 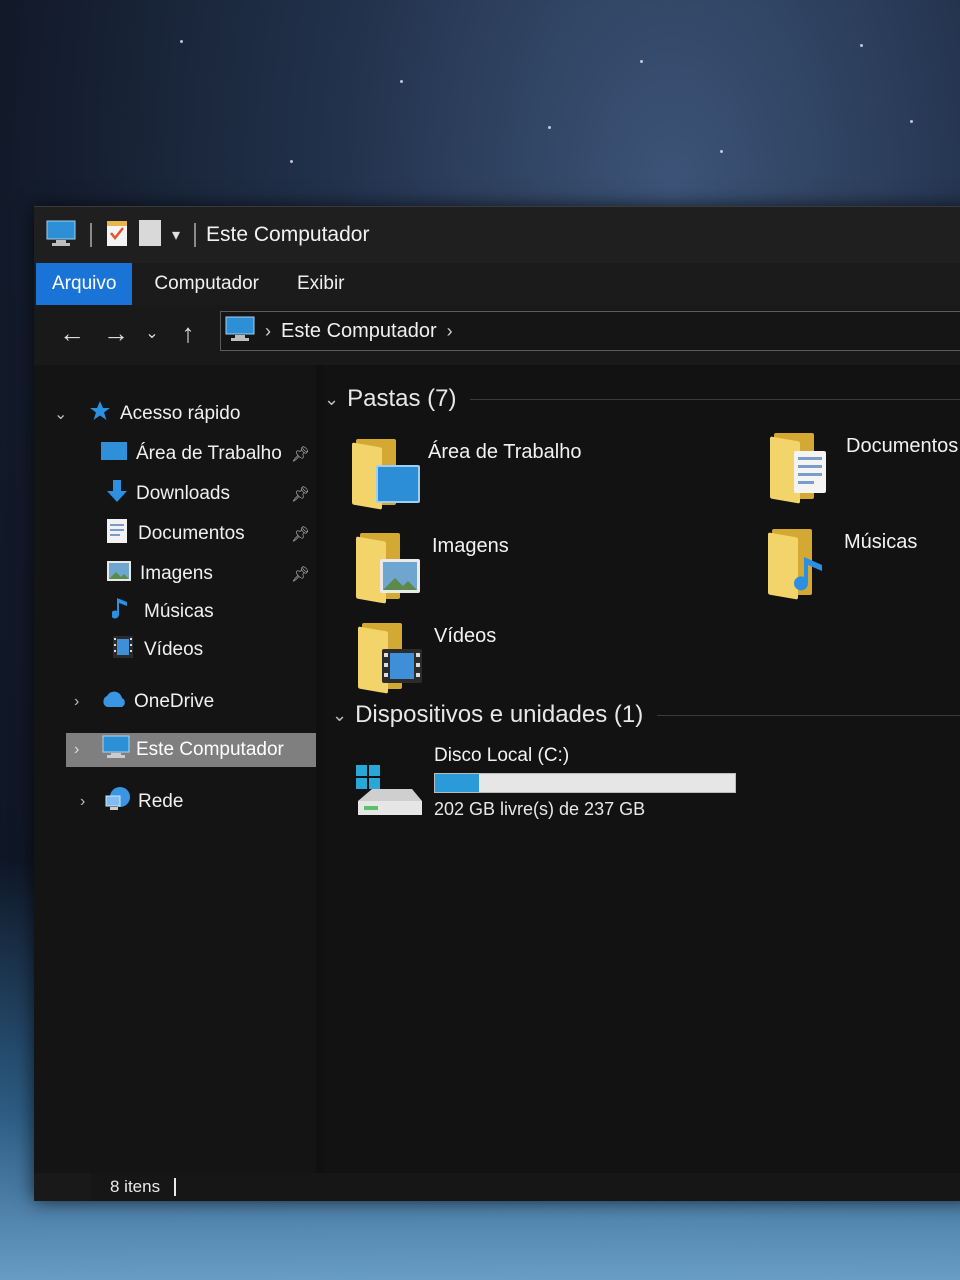 What do you see at coordinates (540, 809) in the screenshot?
I see `drive-free-space: 202 GB livre(s) de 237 GB` at bounding box center [540, 809].